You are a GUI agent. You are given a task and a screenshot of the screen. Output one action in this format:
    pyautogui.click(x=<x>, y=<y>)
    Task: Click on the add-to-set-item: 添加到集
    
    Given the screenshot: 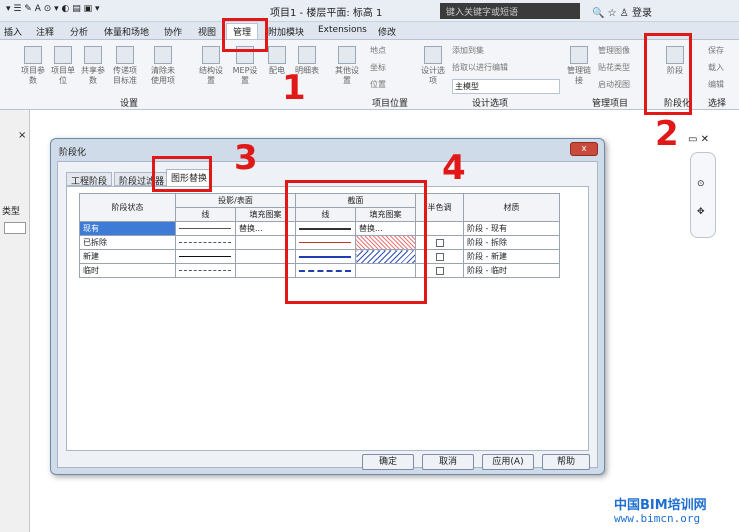 What is the action you would take?
    pyautogui.click(x=468, y=50)
    